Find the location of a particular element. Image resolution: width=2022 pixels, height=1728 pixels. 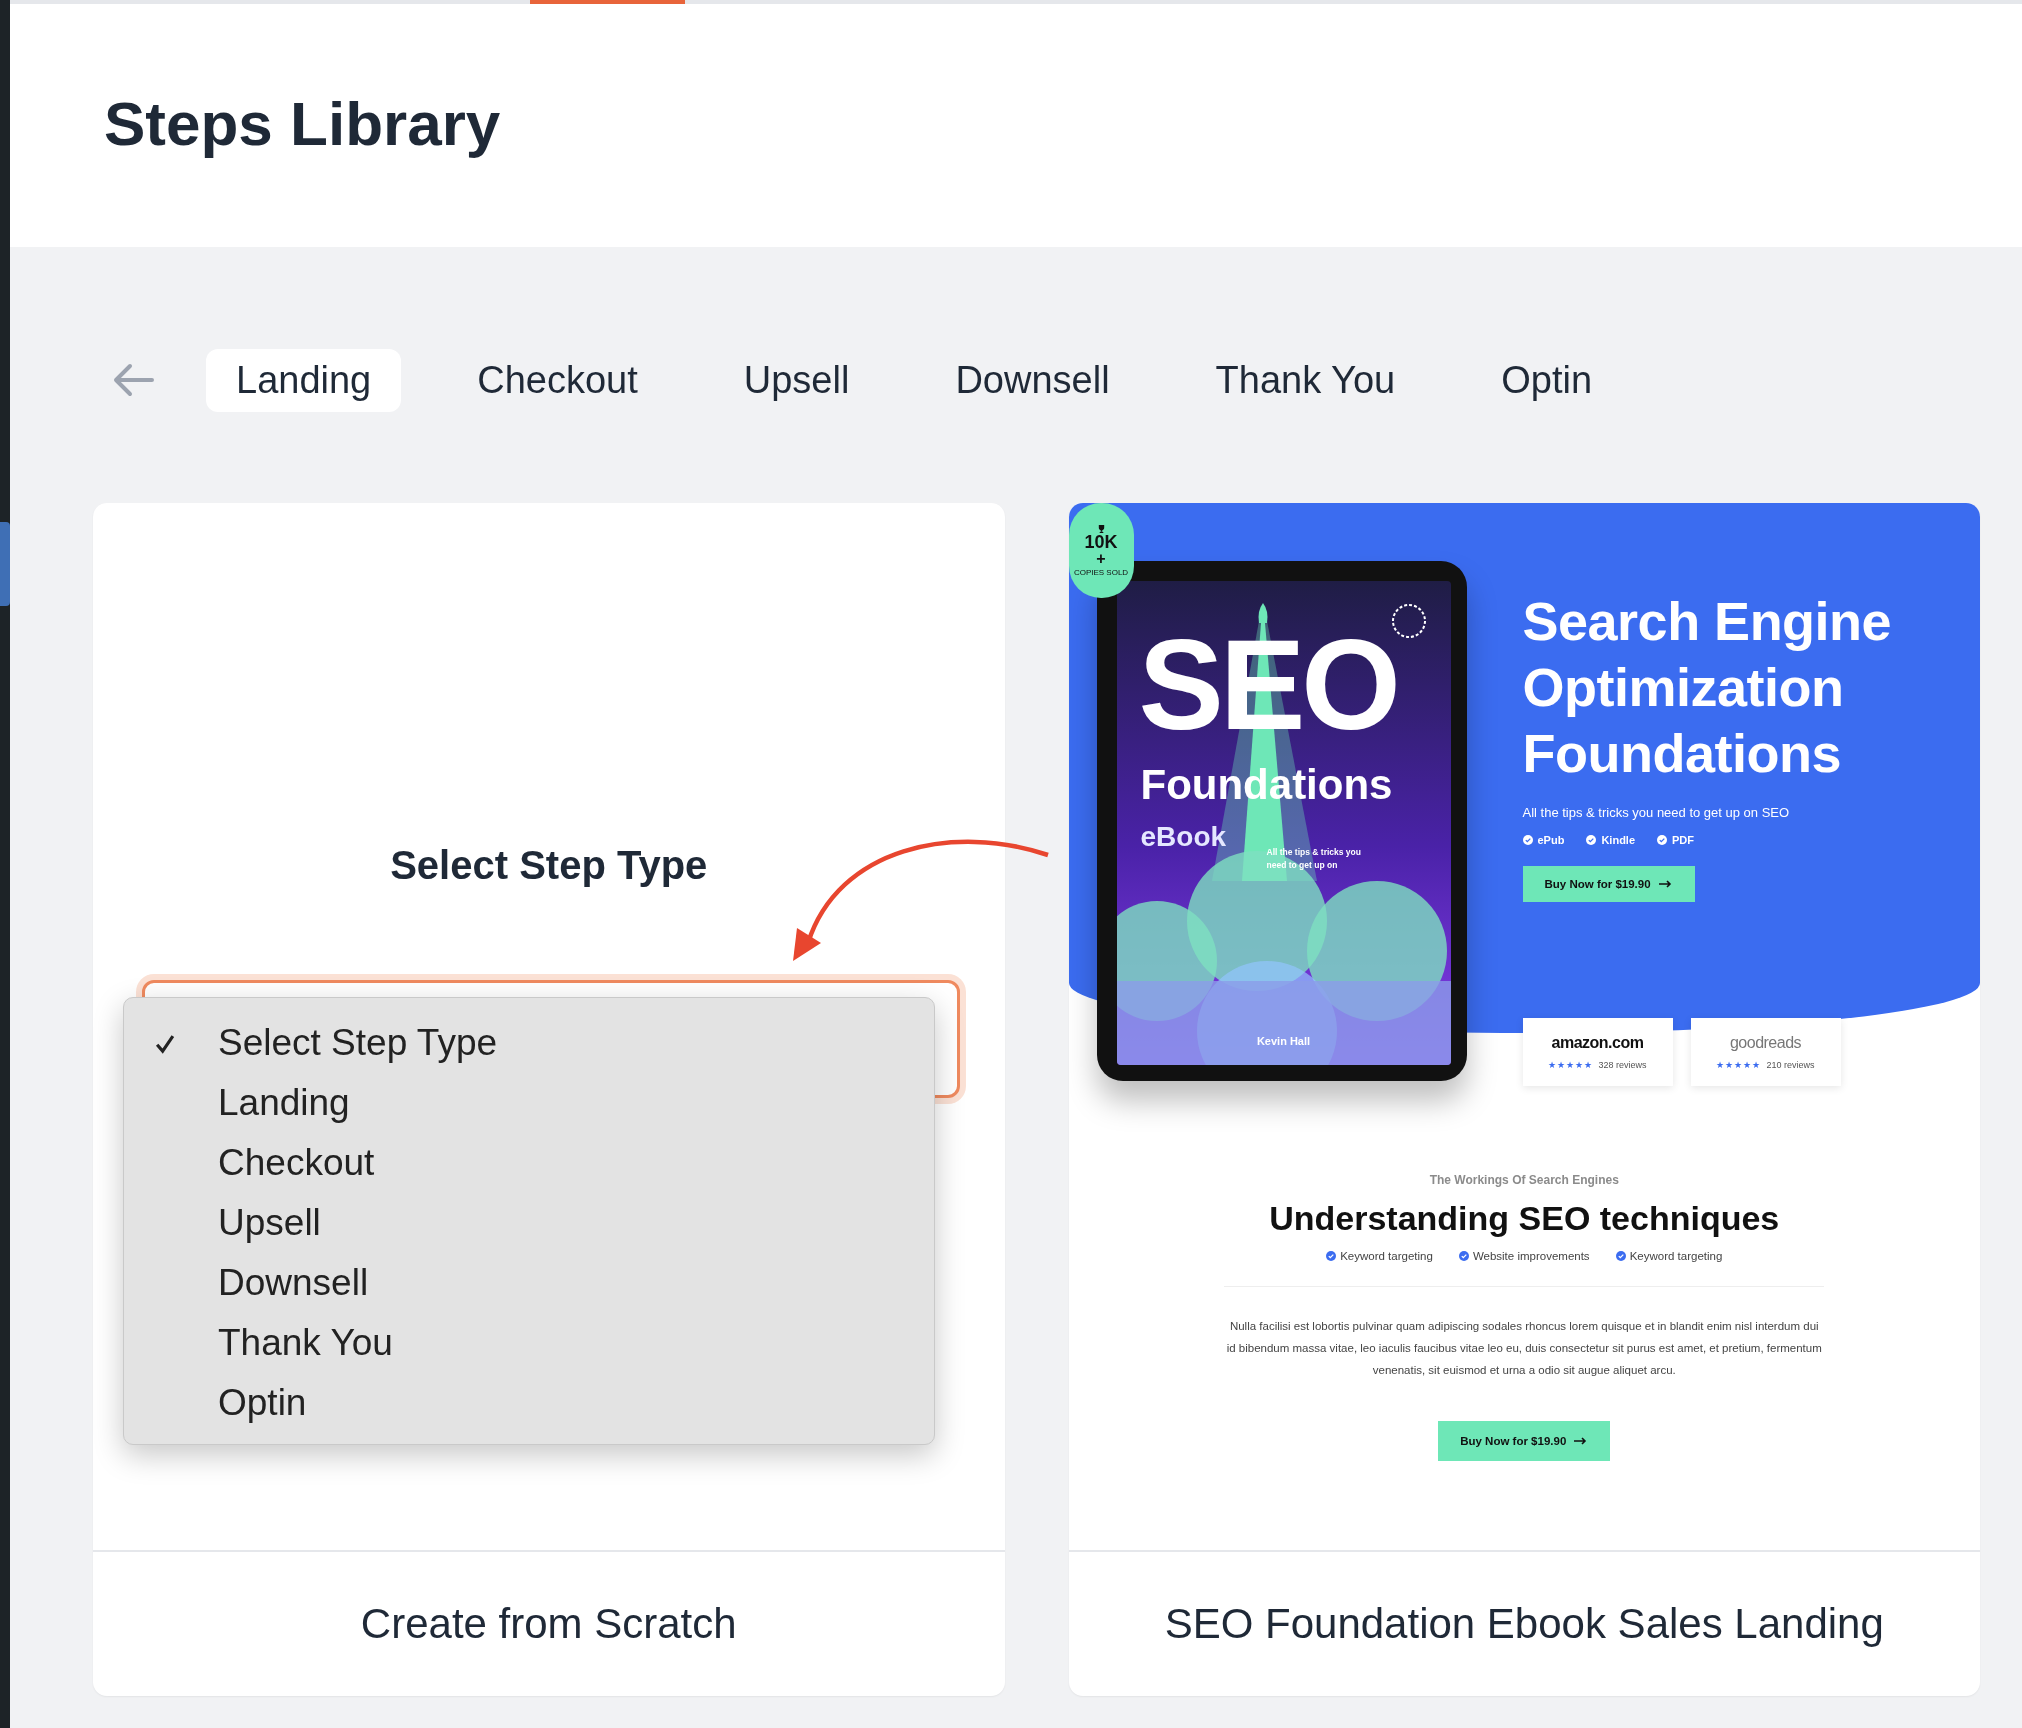

collapse-handle is located at coordinates (5, 564).